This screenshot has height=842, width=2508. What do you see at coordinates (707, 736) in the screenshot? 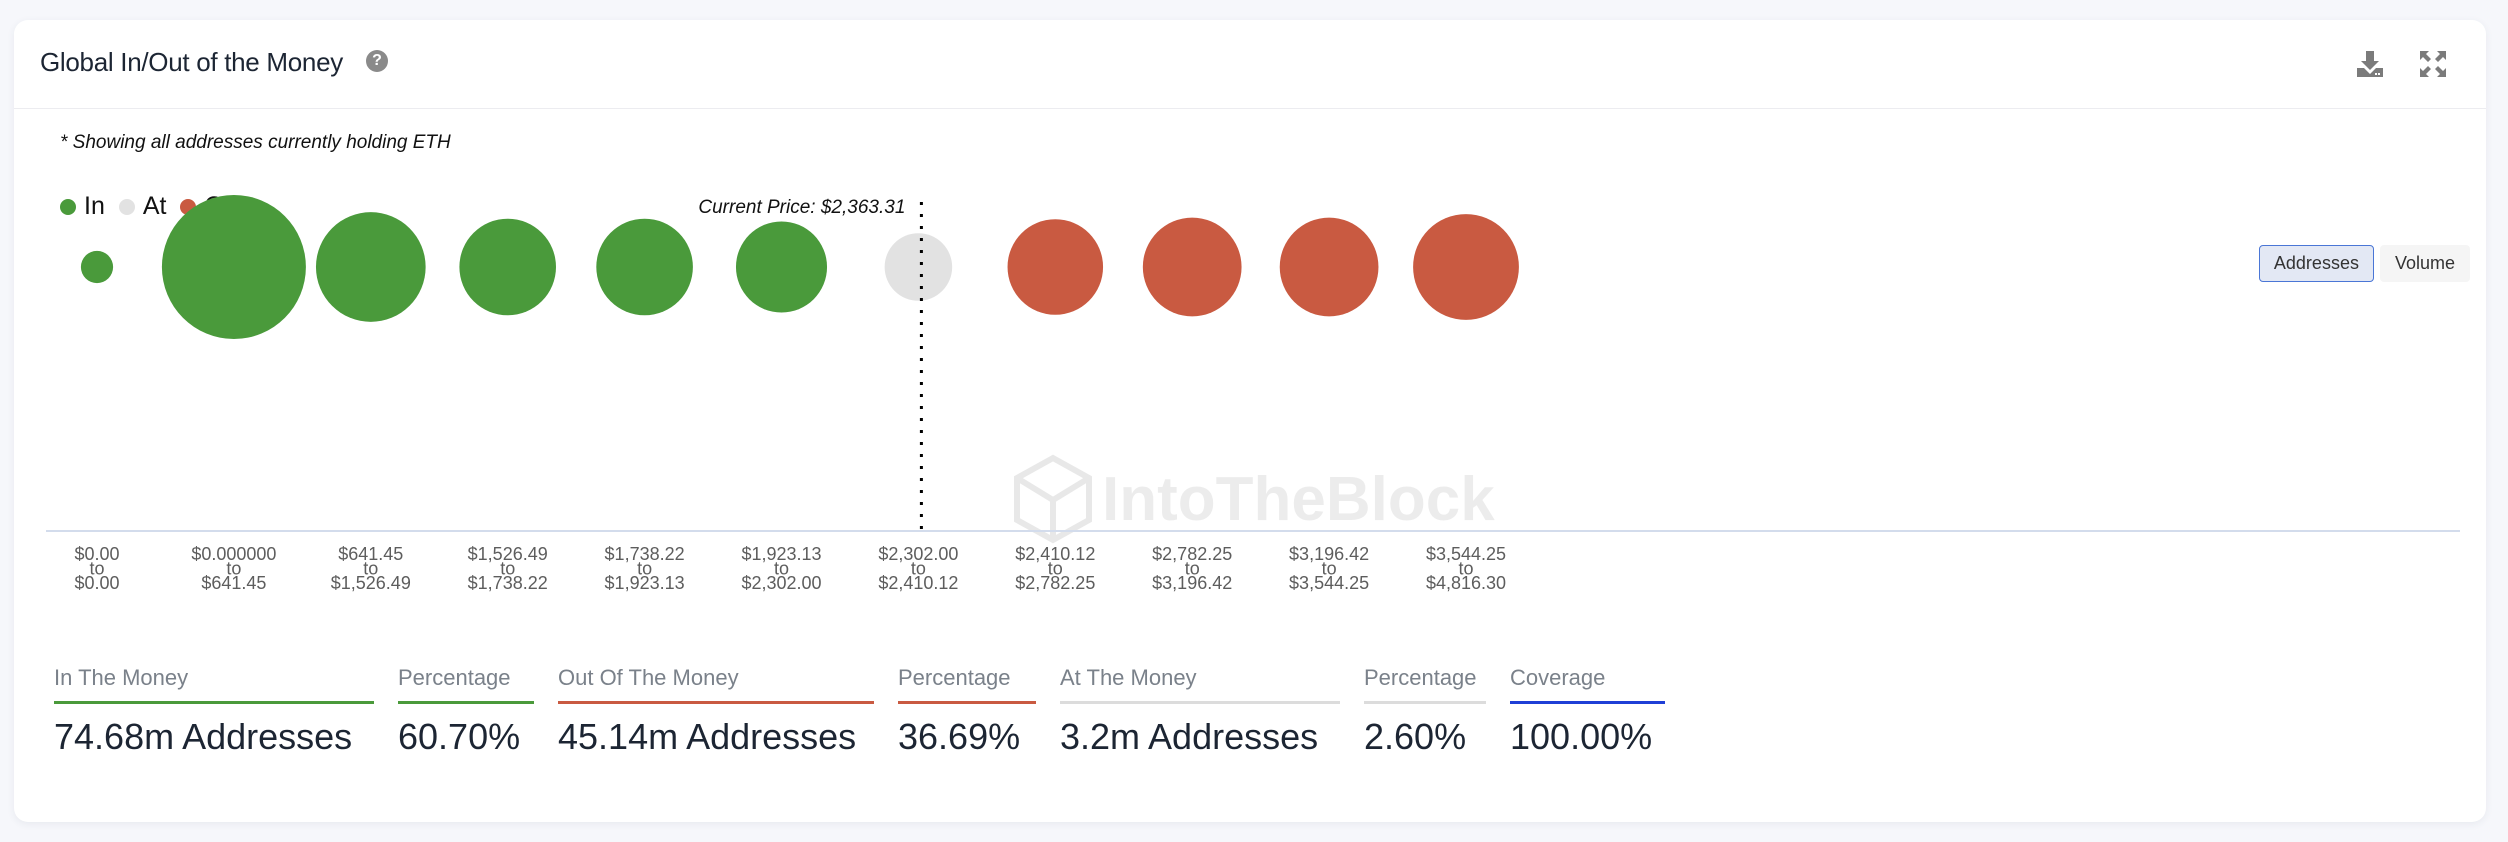
I see `stat-value: 45.14m Addresses` at bounding box center [707, 736].